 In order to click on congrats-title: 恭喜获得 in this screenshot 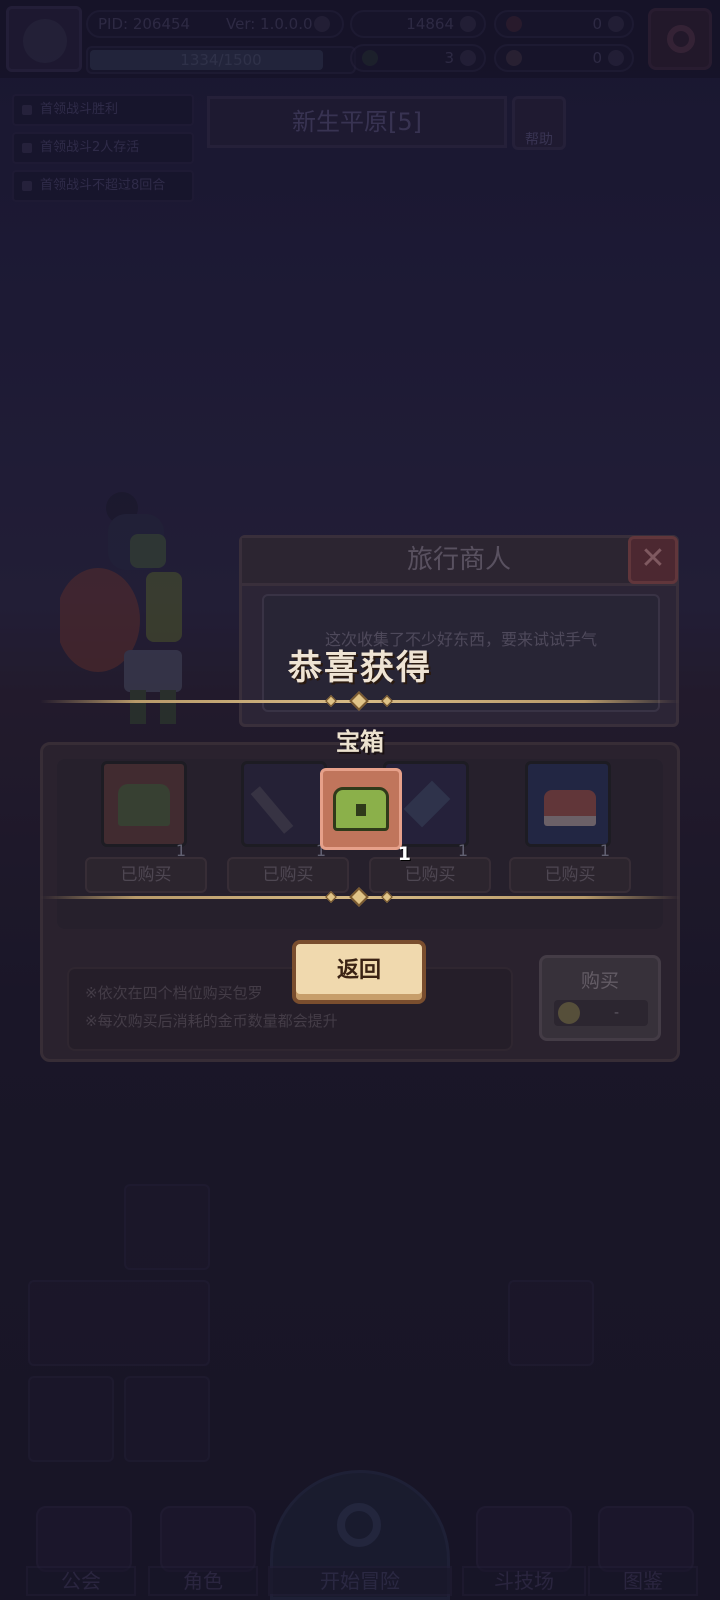, I will do `click(360, 668)`.